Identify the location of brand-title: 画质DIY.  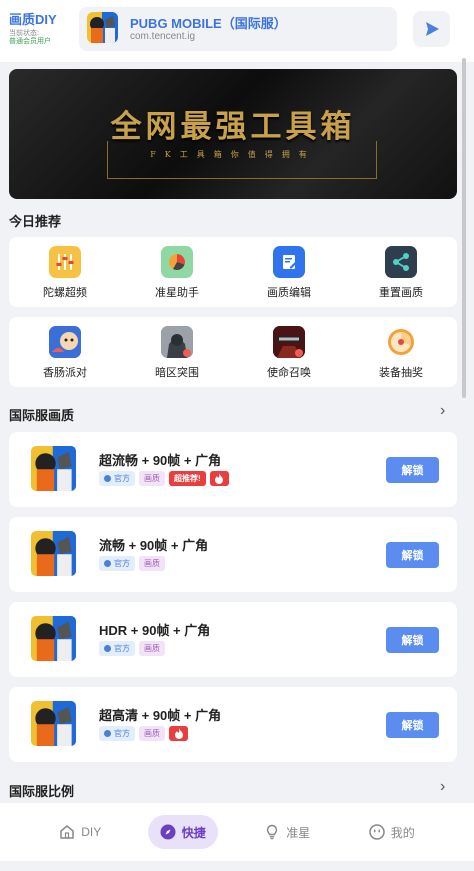
(33, 19).